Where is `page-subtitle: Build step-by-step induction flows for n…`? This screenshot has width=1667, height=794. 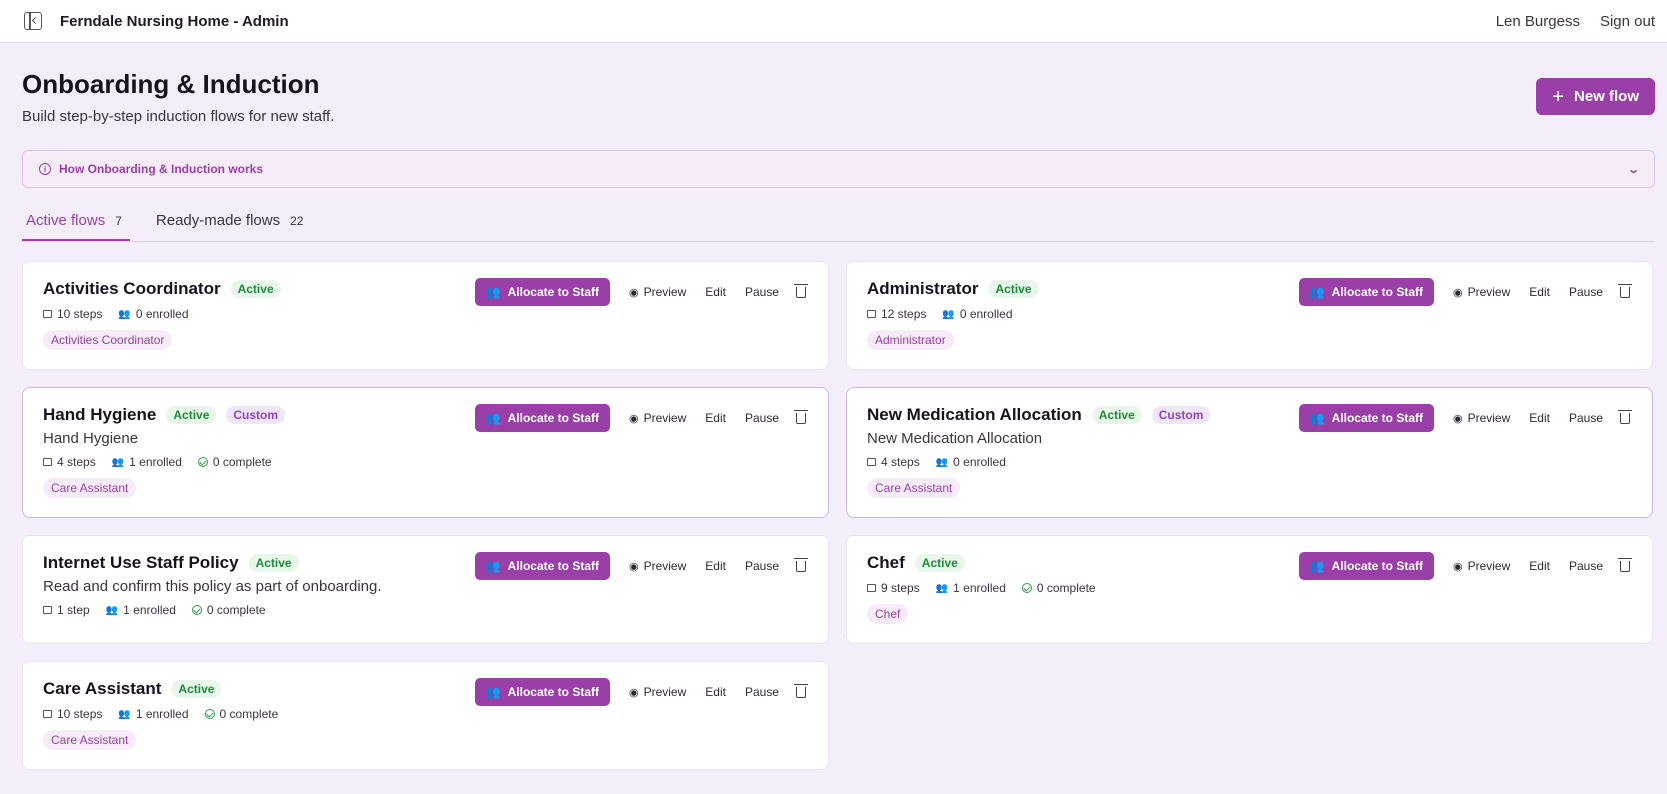 page-subtitle: Build step-by-step induction flows for n… is located at coordinates (178, 116).